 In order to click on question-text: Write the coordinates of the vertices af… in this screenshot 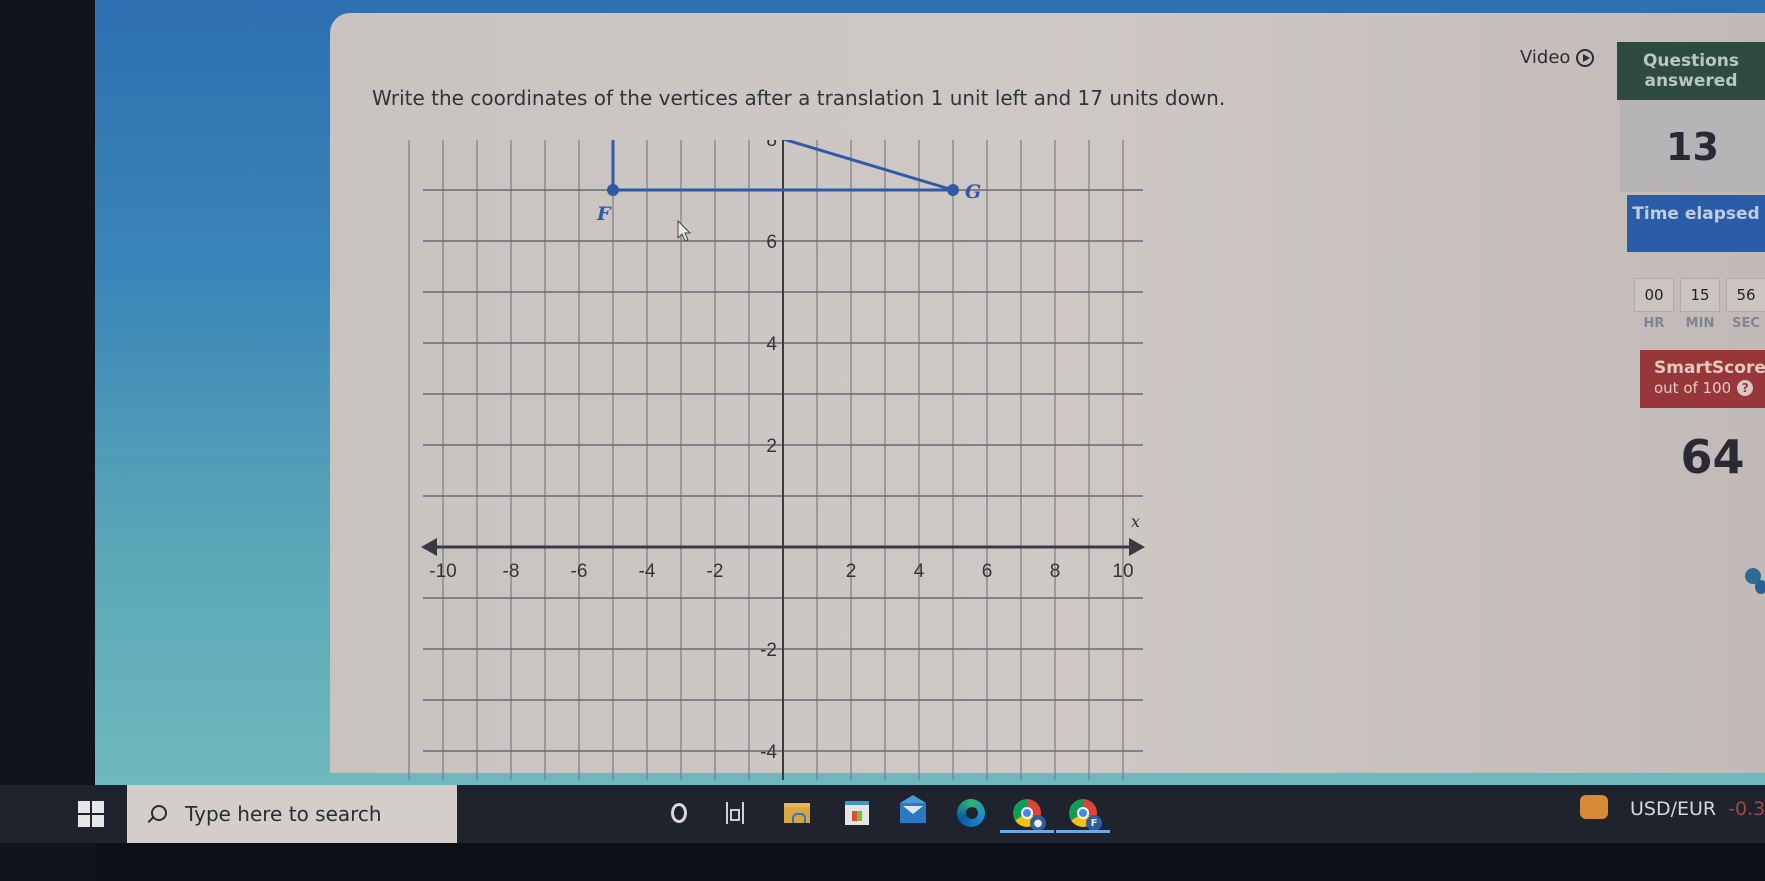, I will do `click(799, 98)`.